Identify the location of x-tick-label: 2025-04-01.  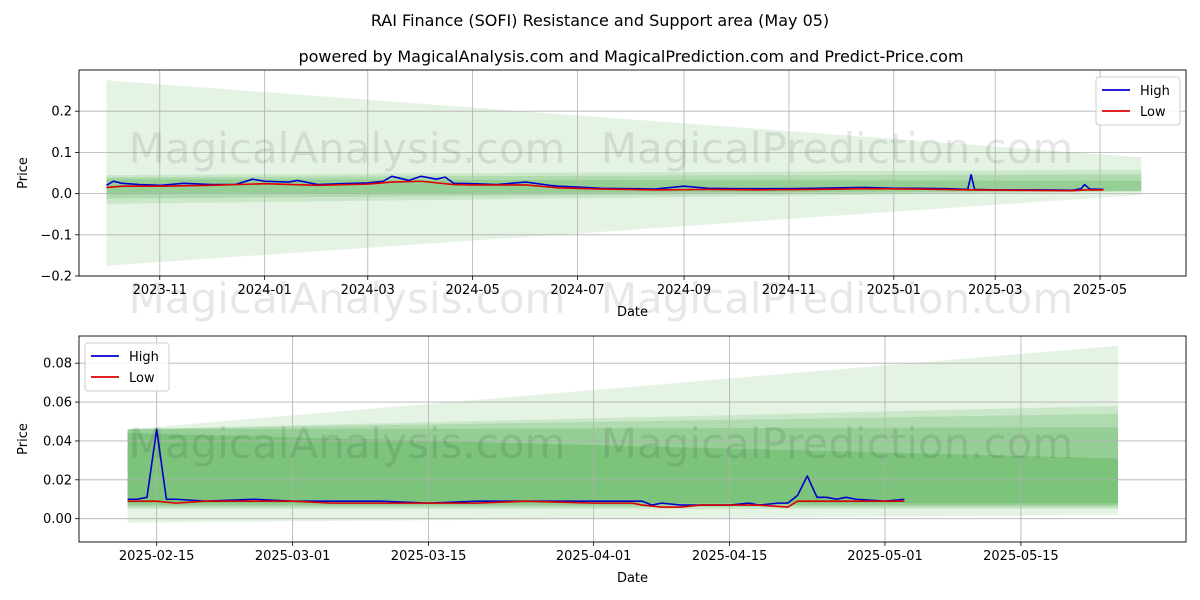
(594, 556).